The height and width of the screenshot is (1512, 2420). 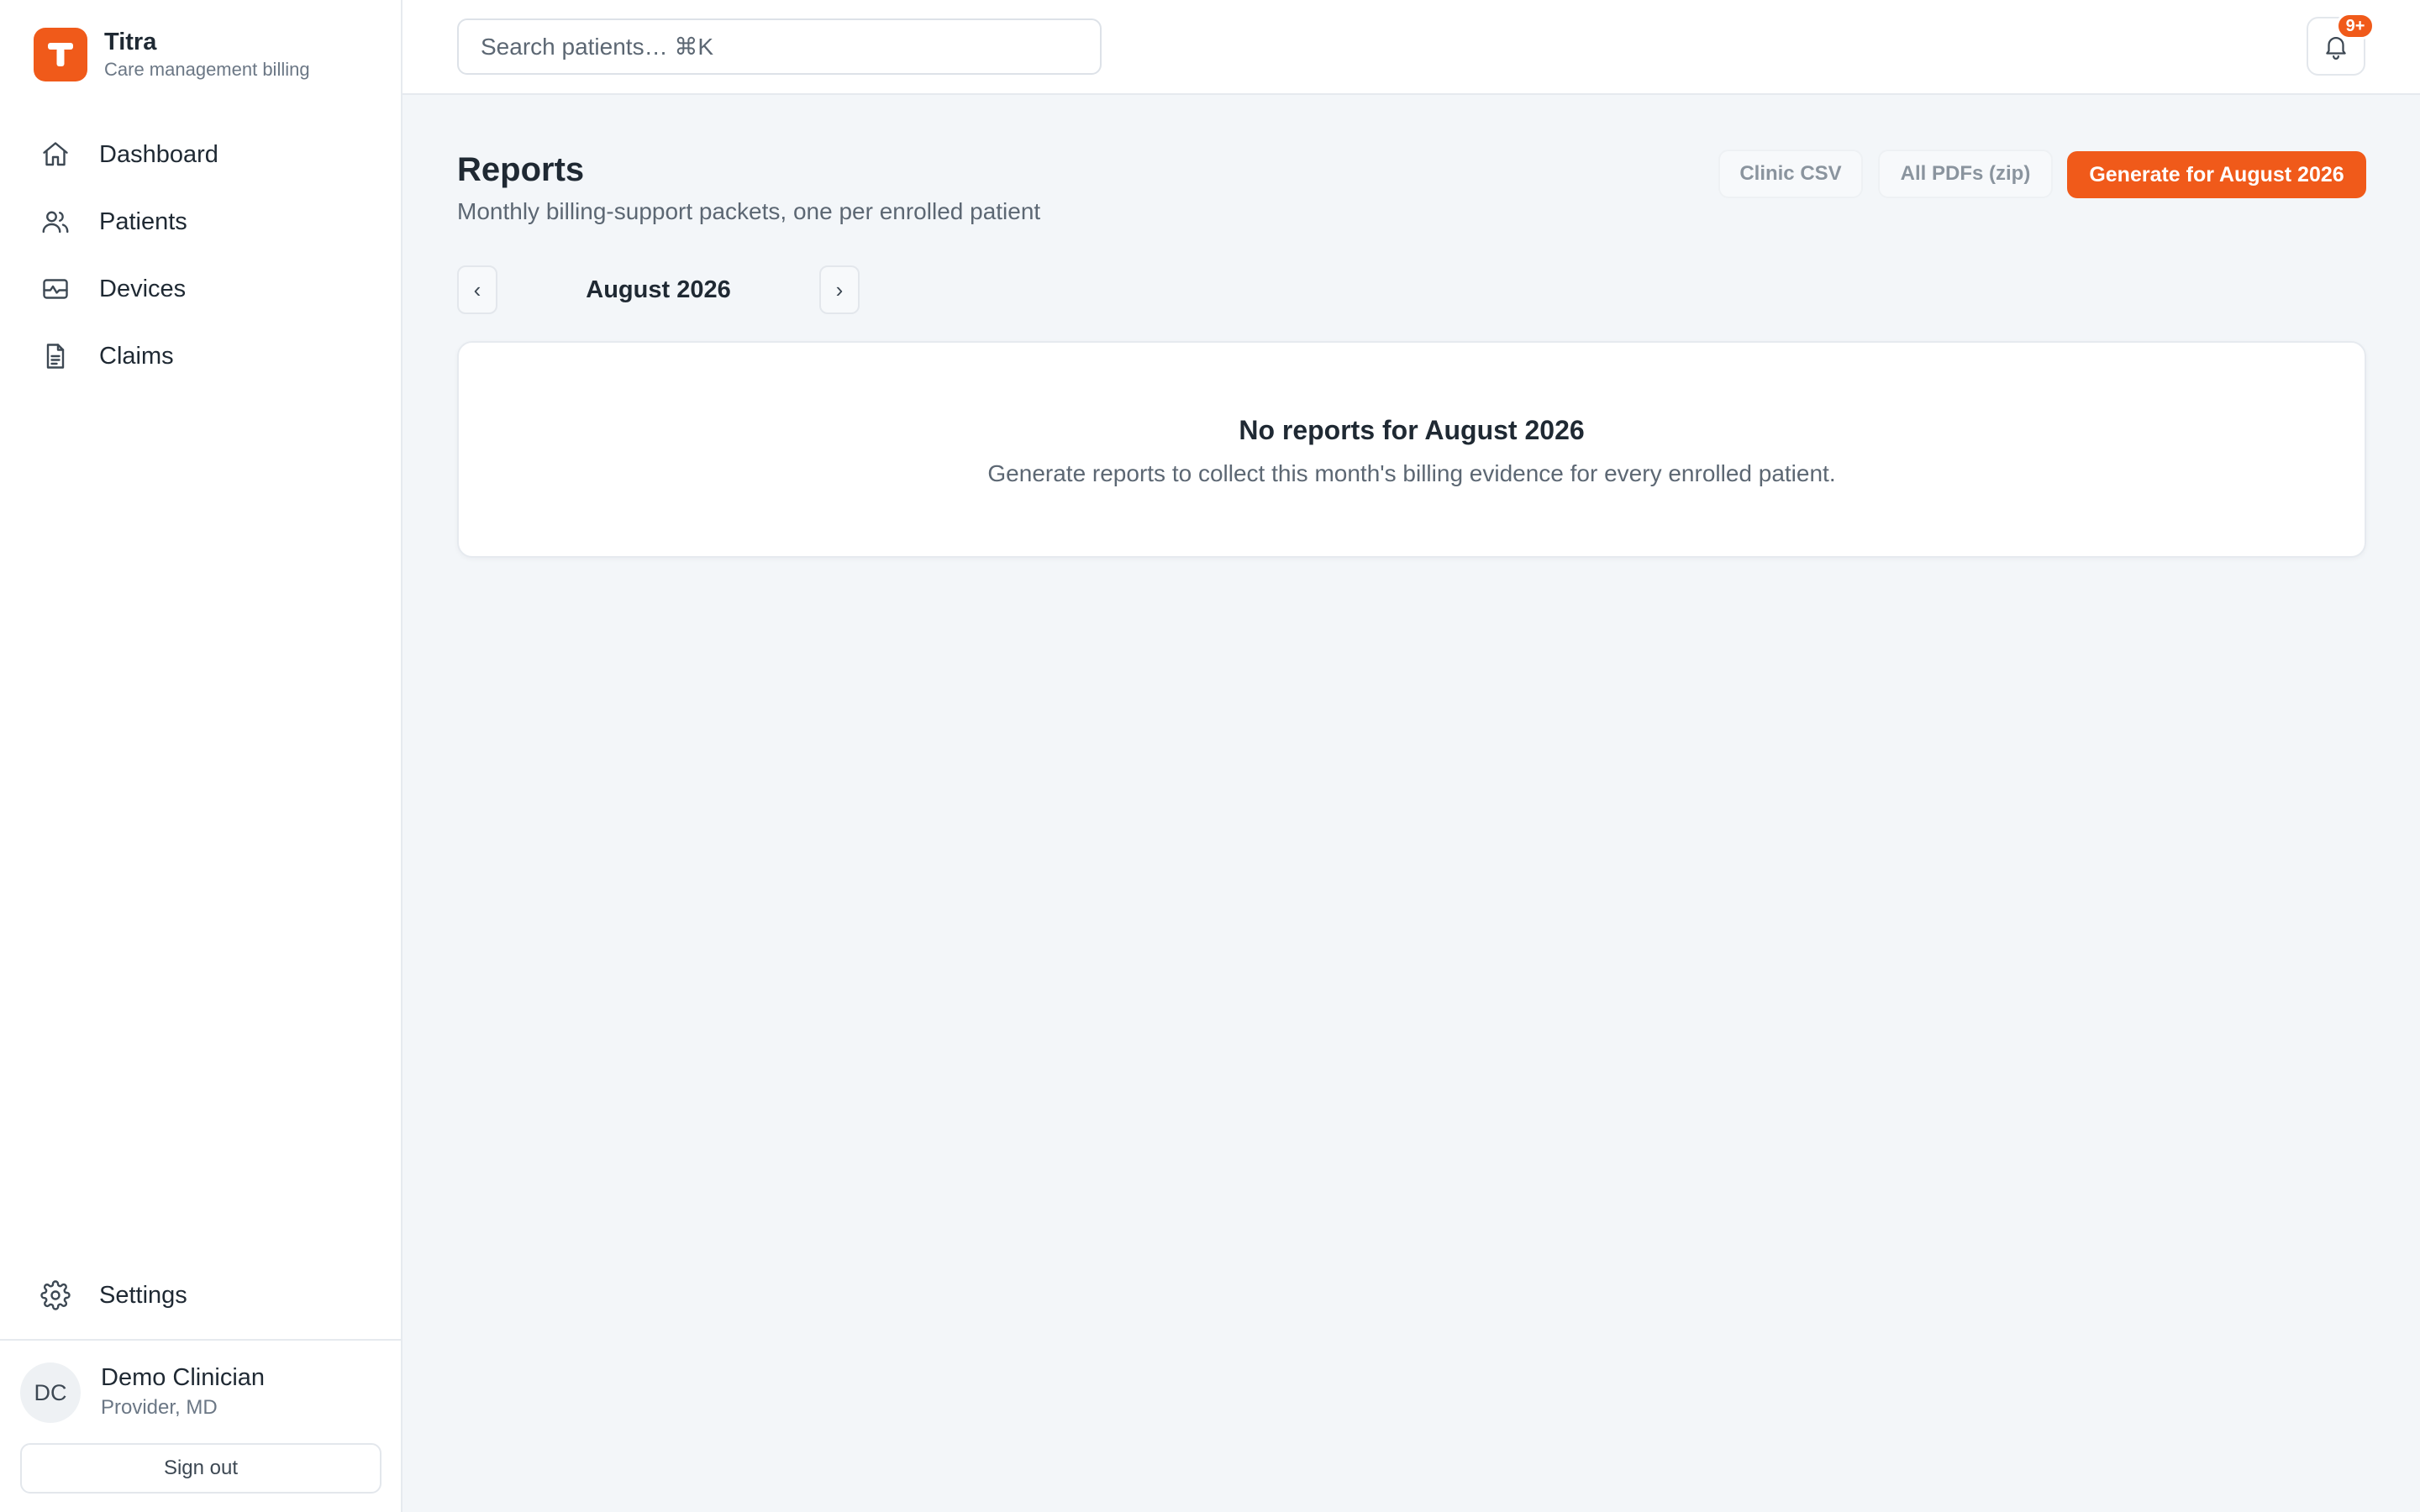 I want to click on sidebar-item-label: Patients, so click(x=143, y=221).